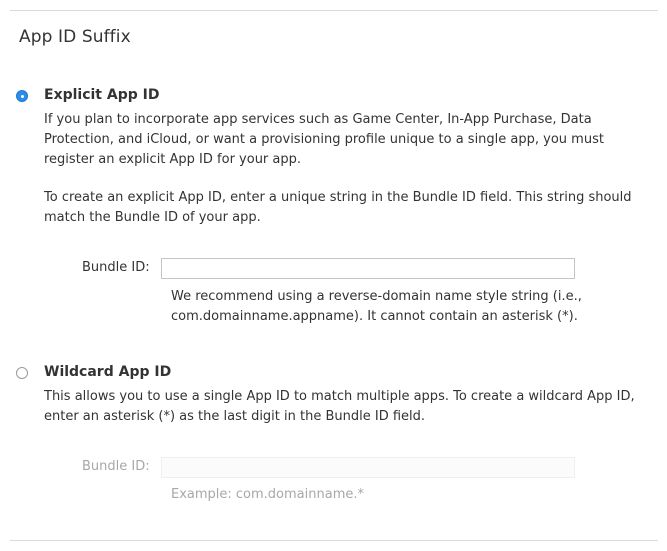 Image resolution: width=667 pixels, height=551 pixels. Describe the element at coordinates (22, 373) in the screenshot. I see `wildcard-app-id-radio` at that location.